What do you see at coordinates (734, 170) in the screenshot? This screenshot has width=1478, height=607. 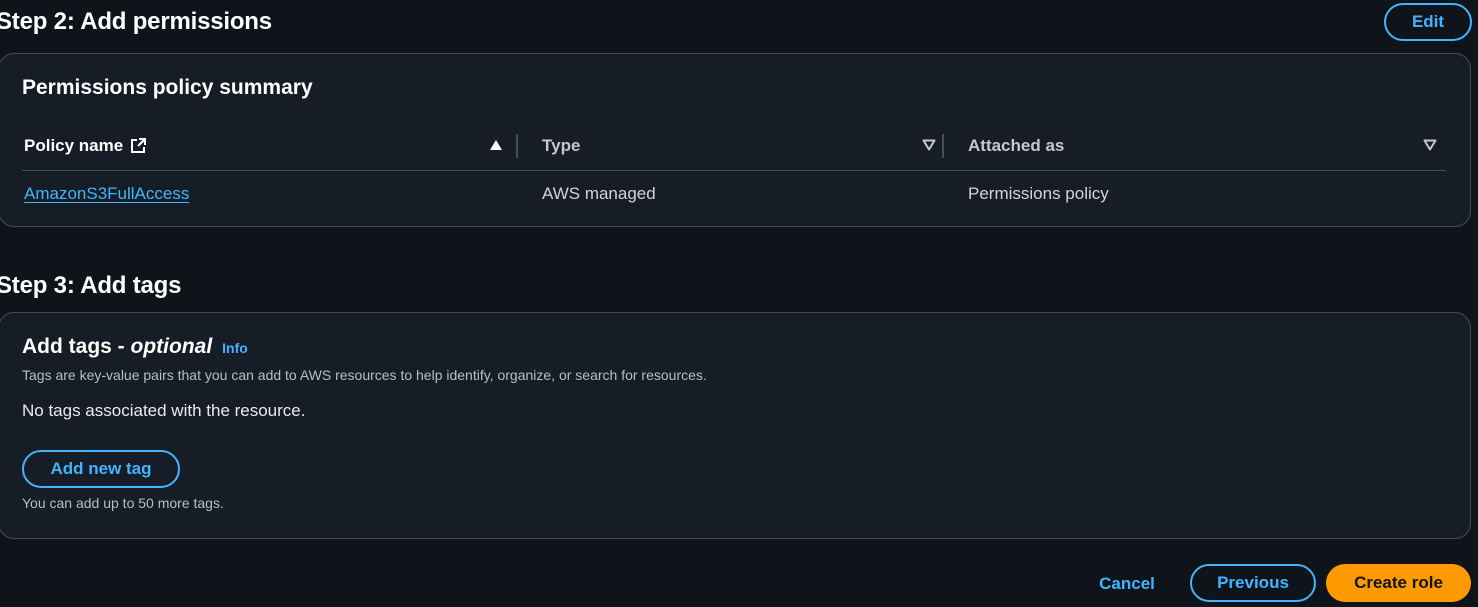 I see `table-row-divider` at bounding box center [734, 170].